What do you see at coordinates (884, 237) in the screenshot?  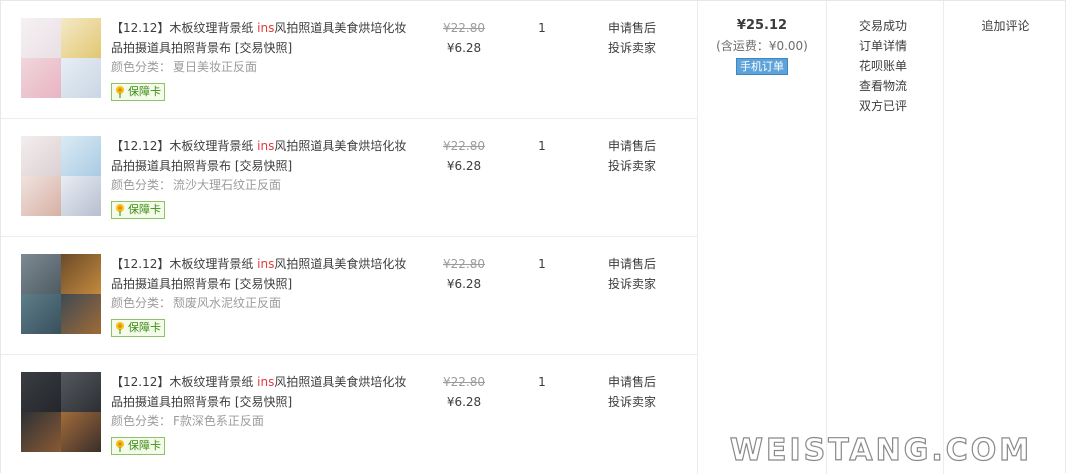 I see `order-status-column: 交易成功 订单详情 花呗账单 查看物流 双方已评` at bounding box center [884, 237].